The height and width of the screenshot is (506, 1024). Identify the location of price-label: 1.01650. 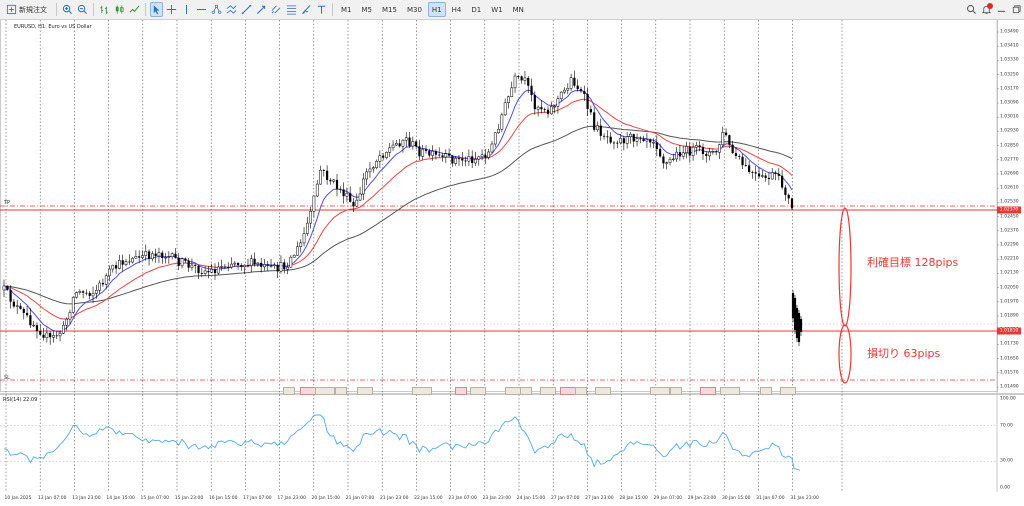
(1009, 359).